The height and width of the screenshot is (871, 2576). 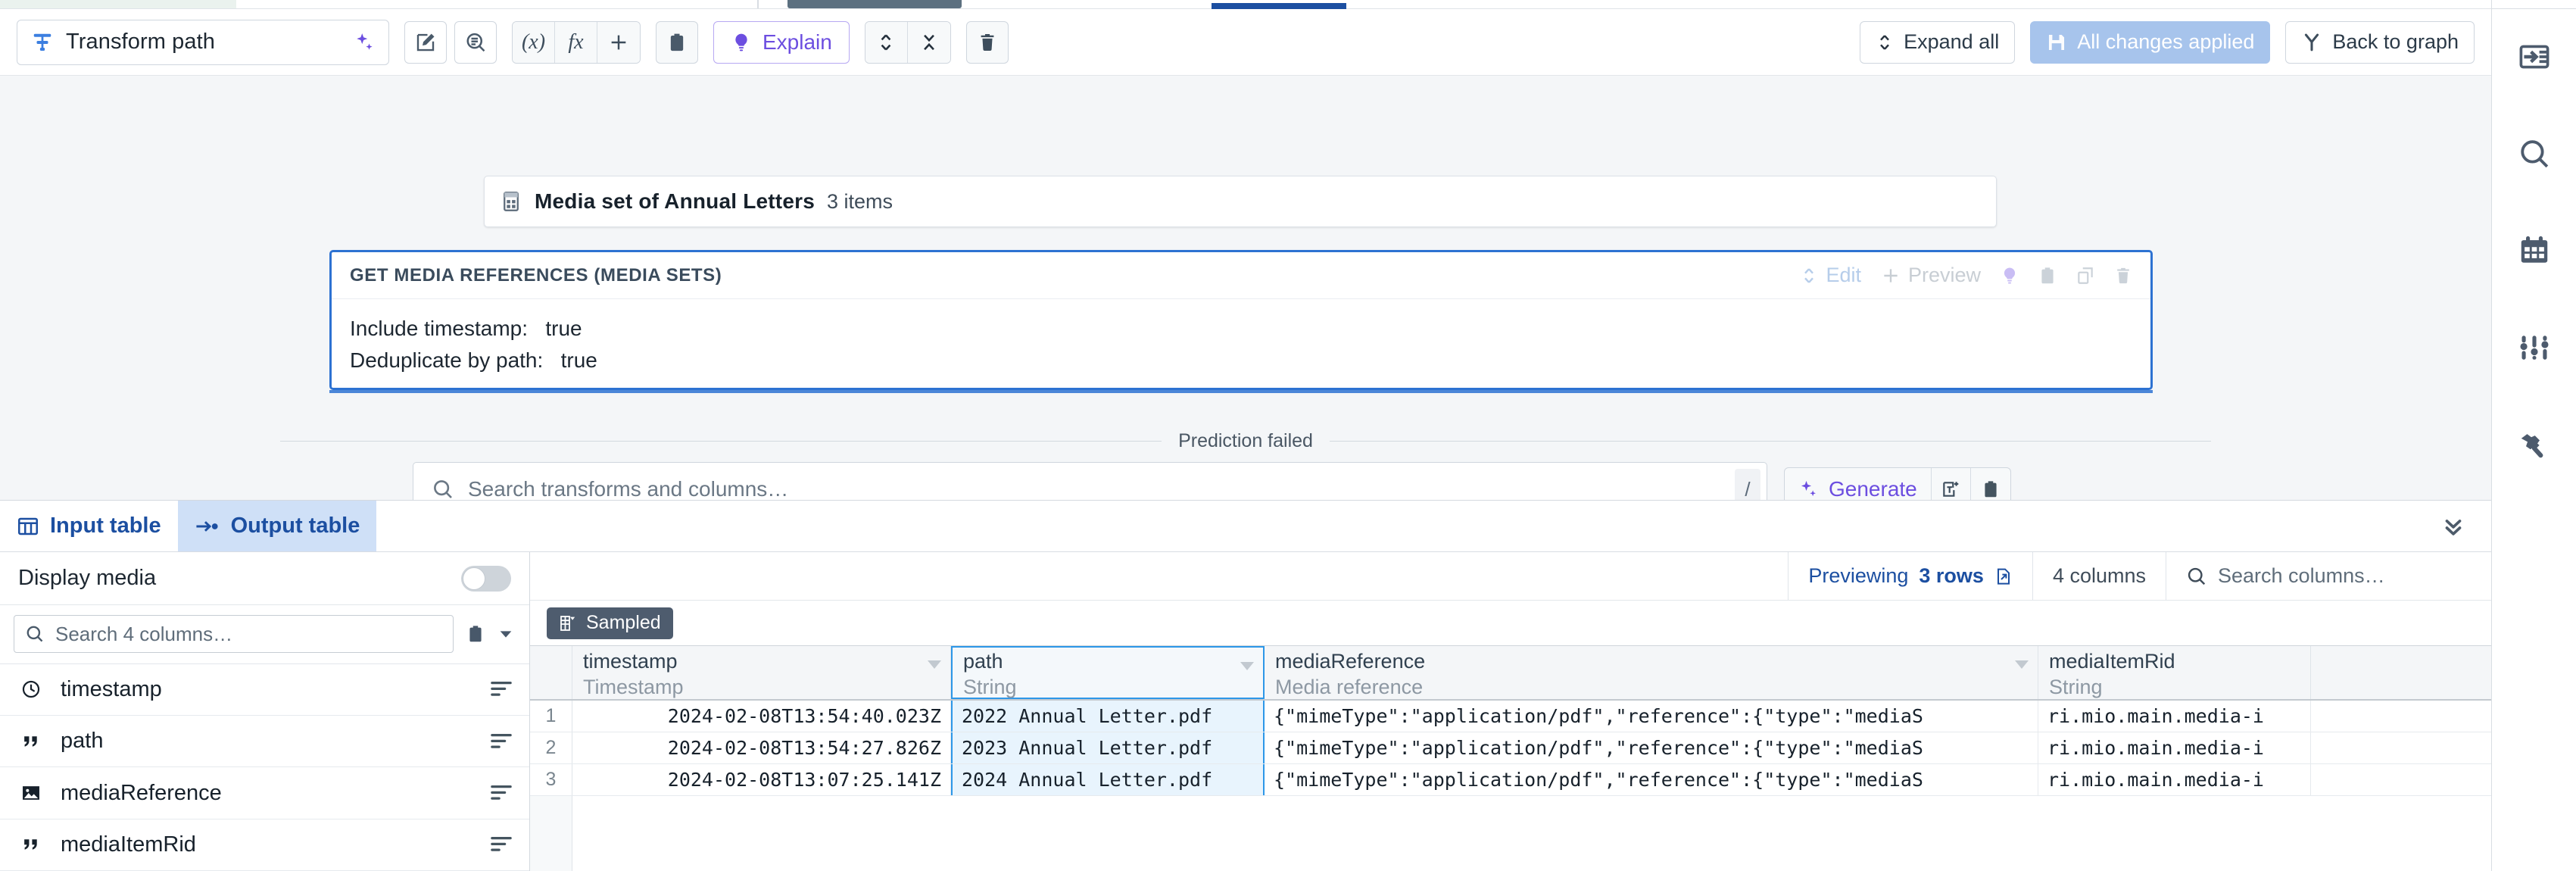 I want to click on paste-clipboard-icon, so click(x=1990, y=484).